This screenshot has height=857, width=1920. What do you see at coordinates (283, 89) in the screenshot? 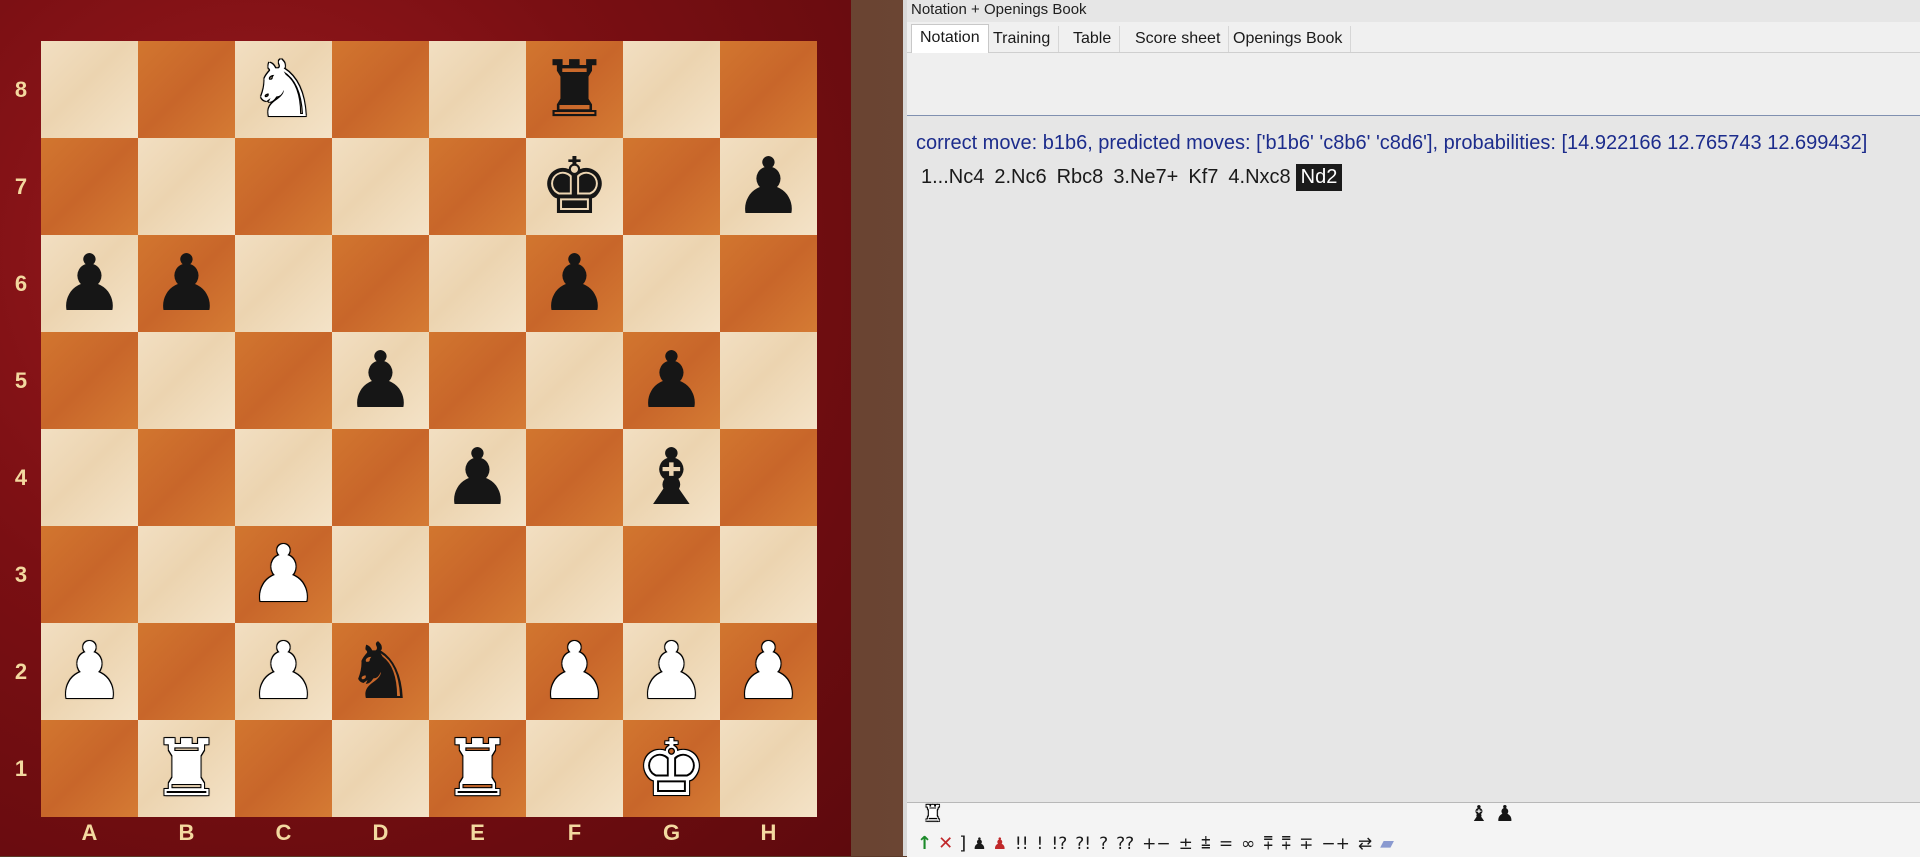
I see `square-c8: ♞` at bounding box center [283, 89].